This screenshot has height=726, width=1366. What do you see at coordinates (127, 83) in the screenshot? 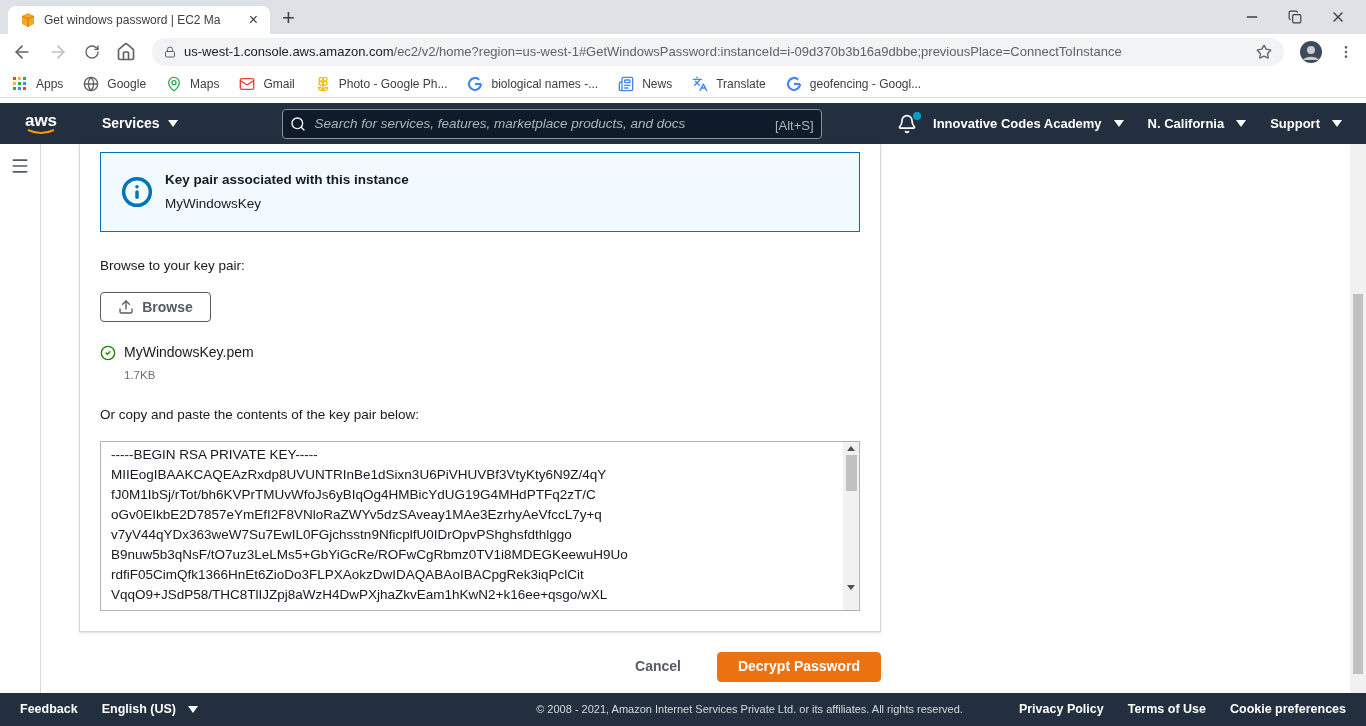
I see `bookmark-link: Google` at bounding box center [127, 83].